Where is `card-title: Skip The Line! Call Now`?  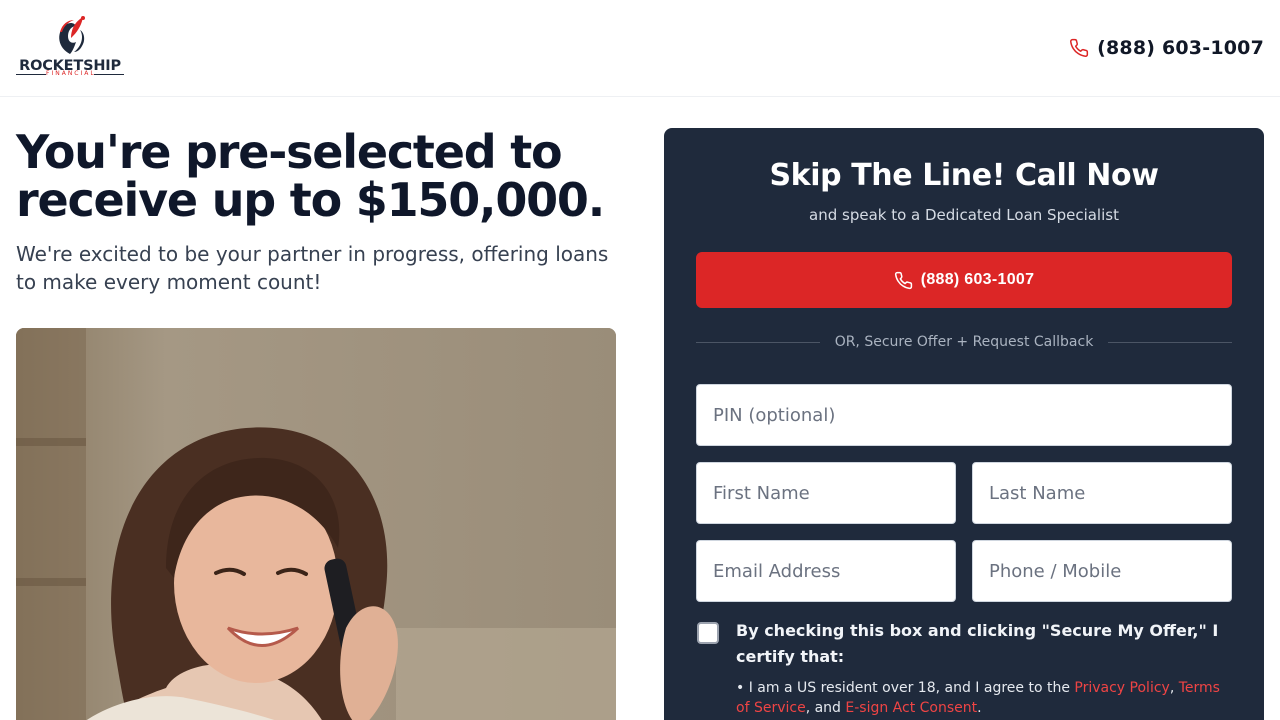
card-title: Skip The Line! Call Now is located at coordinates (964, 175).